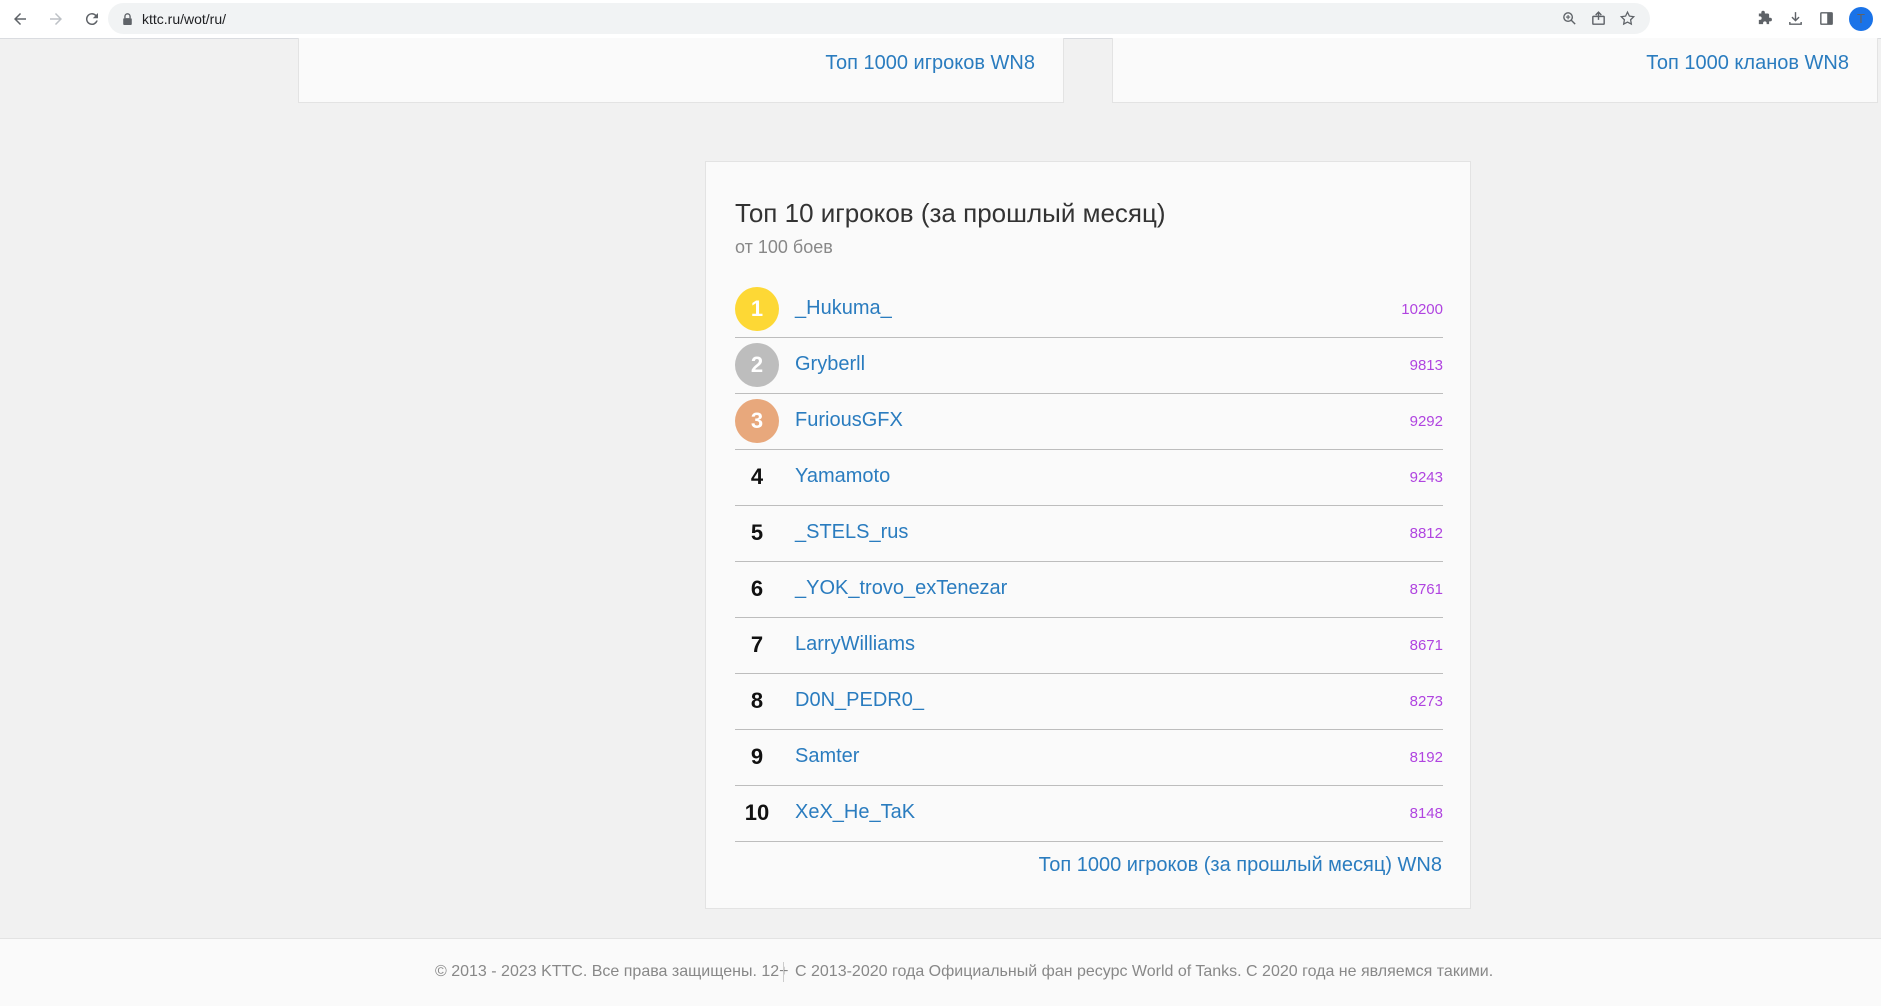 Image resolution: width=1881 pixels, height=1006 pixels. Describe the element at coordinates (757, 476) in the screenshot. I see `rank-number: 4` at that location.